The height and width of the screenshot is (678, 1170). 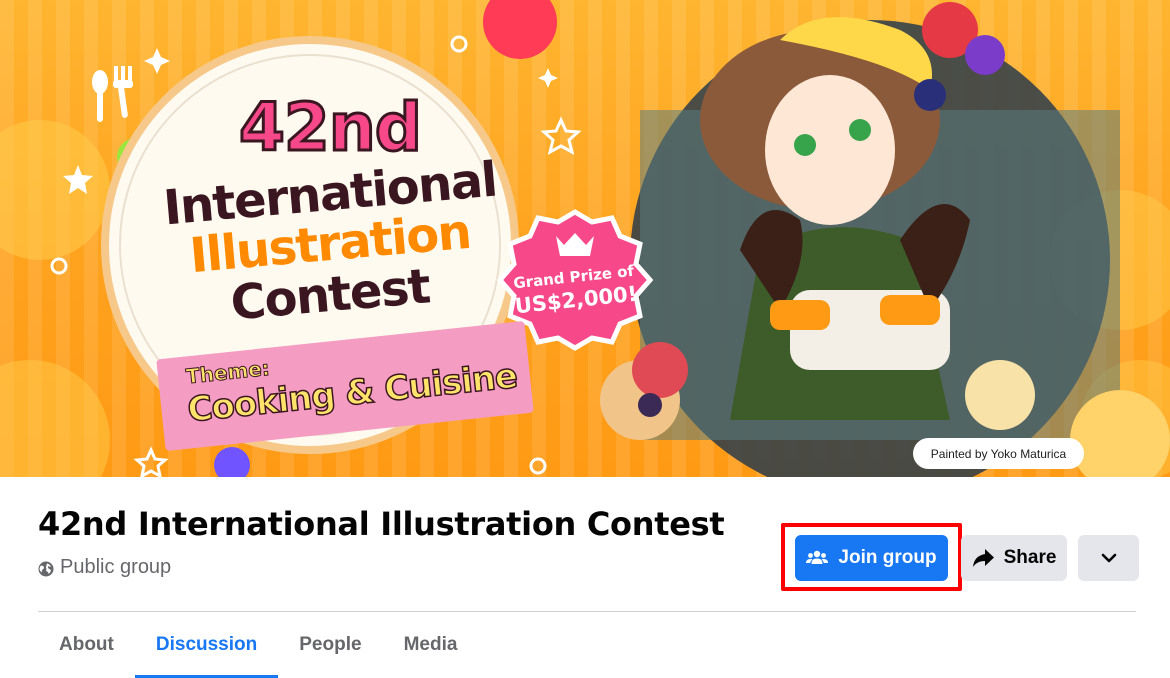 I want to click on share-arrow-icon, so click(x=983, y=558).